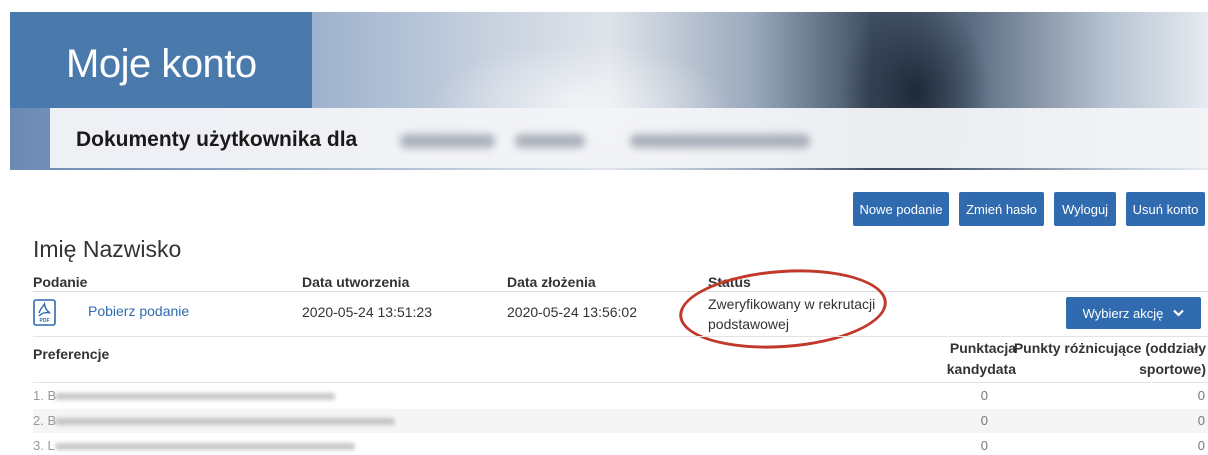 The image size is (1208, 455). What do you see at coordinates (620, 421) in the screenshot?
I see `preference-row: 2. B 0 0` at bounding box center [620, 421].